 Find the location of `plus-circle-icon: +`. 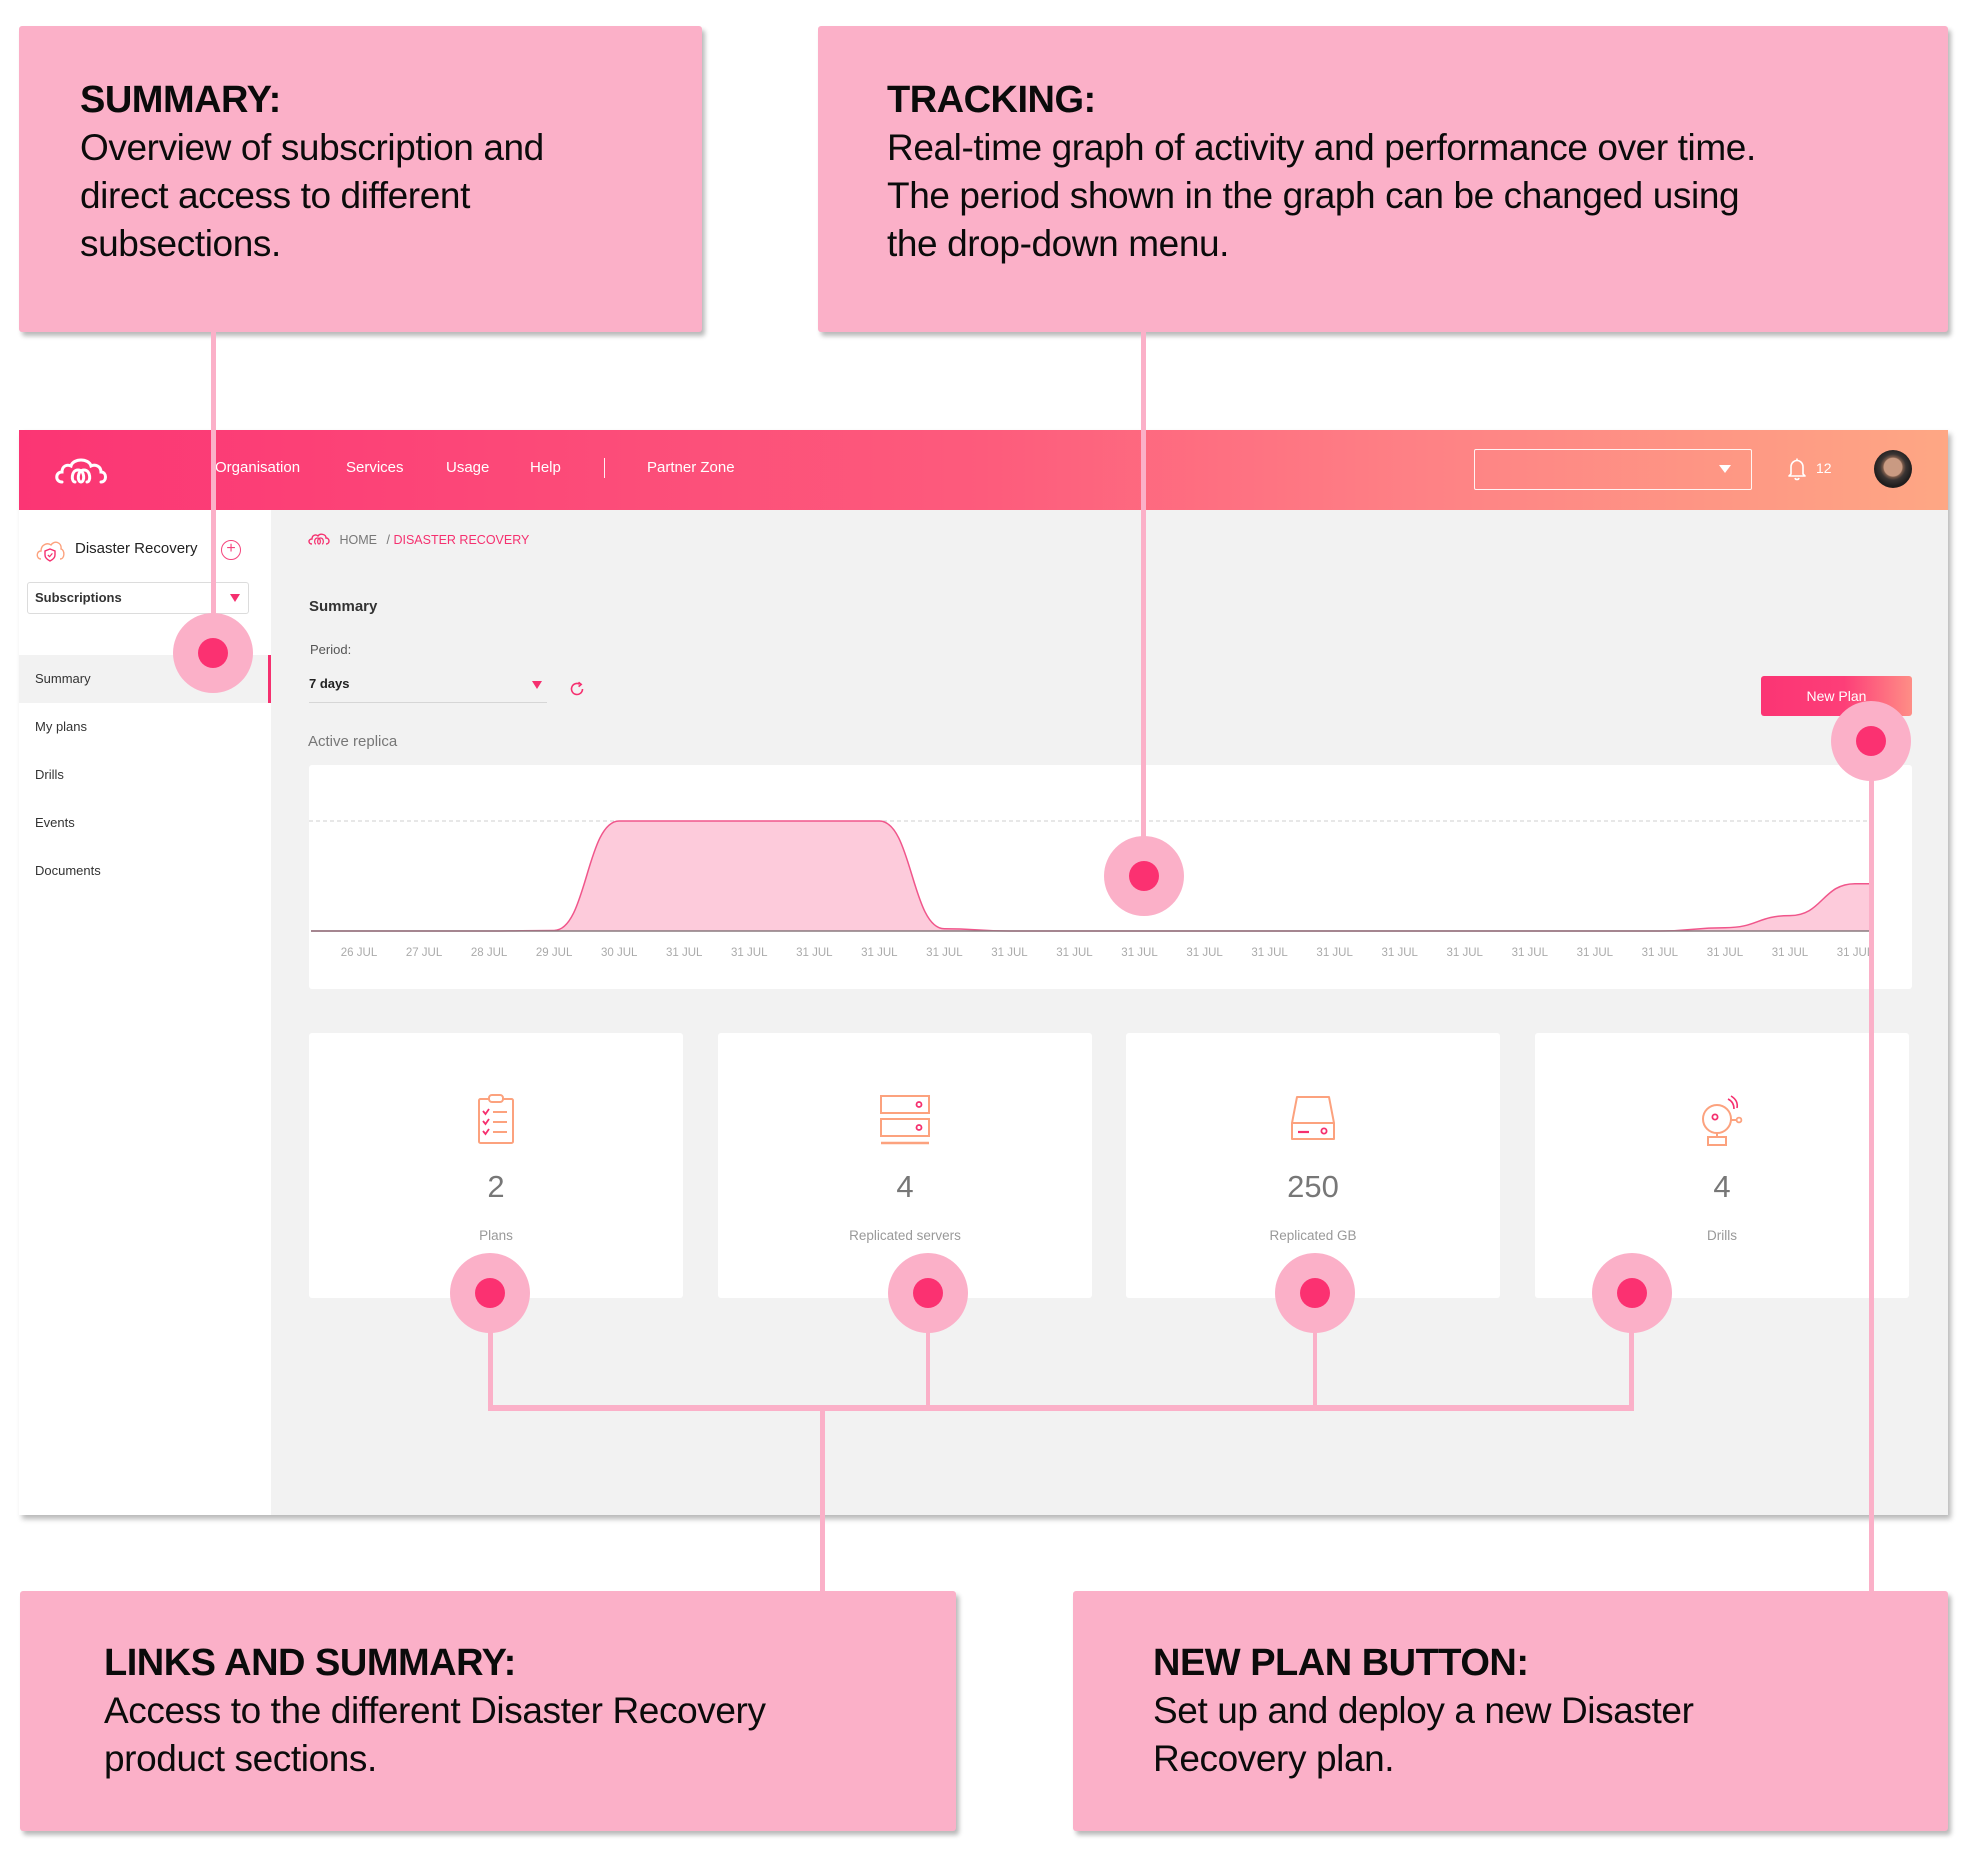

plus-circle-icon: + is located at coordinates (231, 550).